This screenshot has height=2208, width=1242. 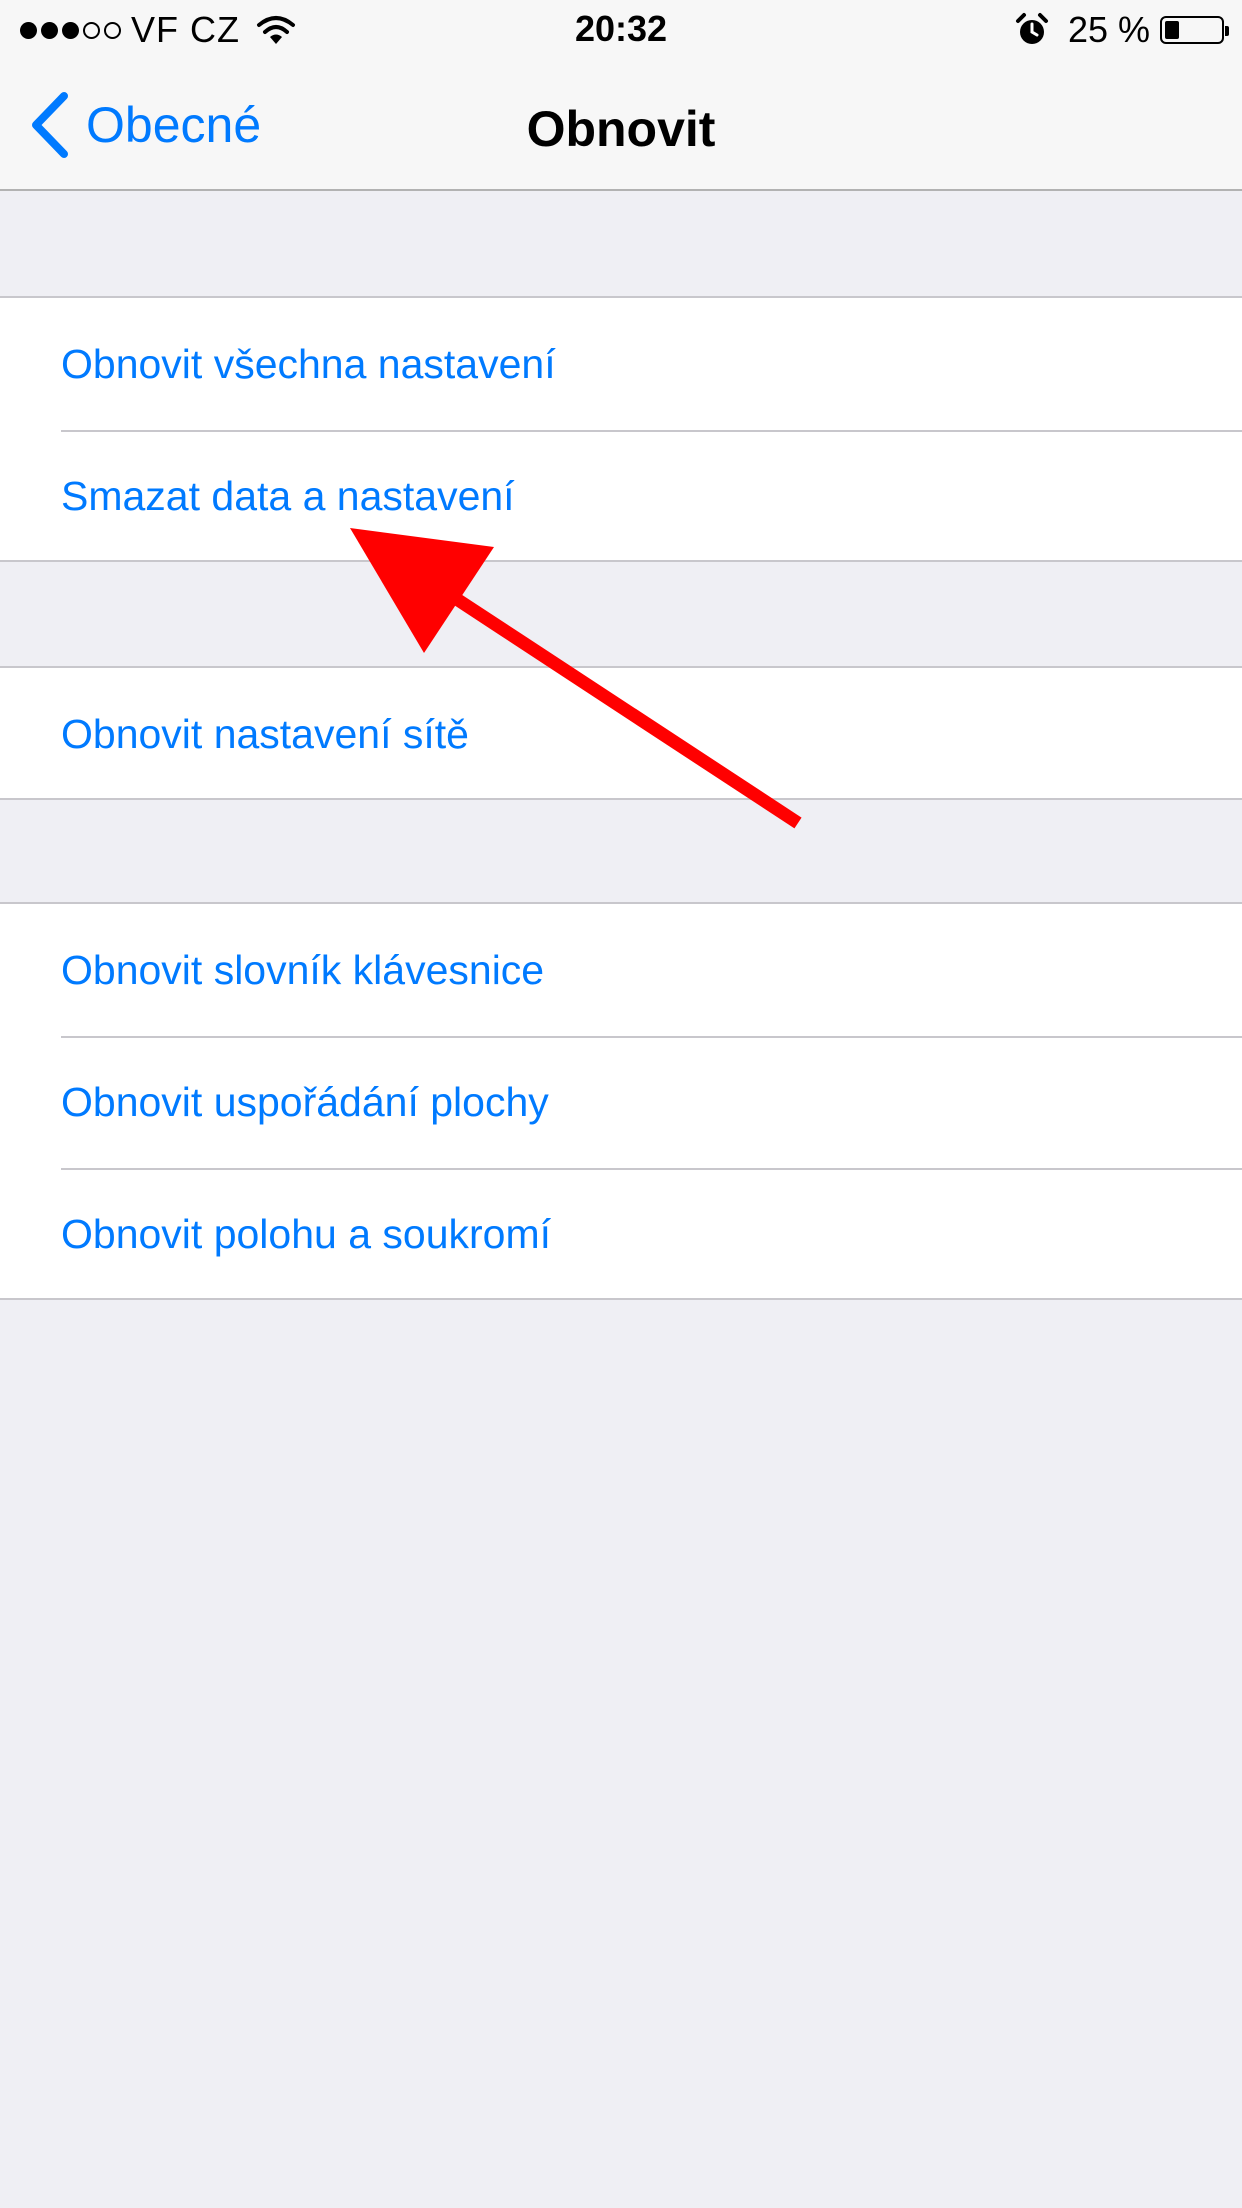 What do you see at coordinates (621, 496) in the screenshot?
I see `erase-data-and-settings-button: Smazat data a nastavení` at bounding box center [621, 496].